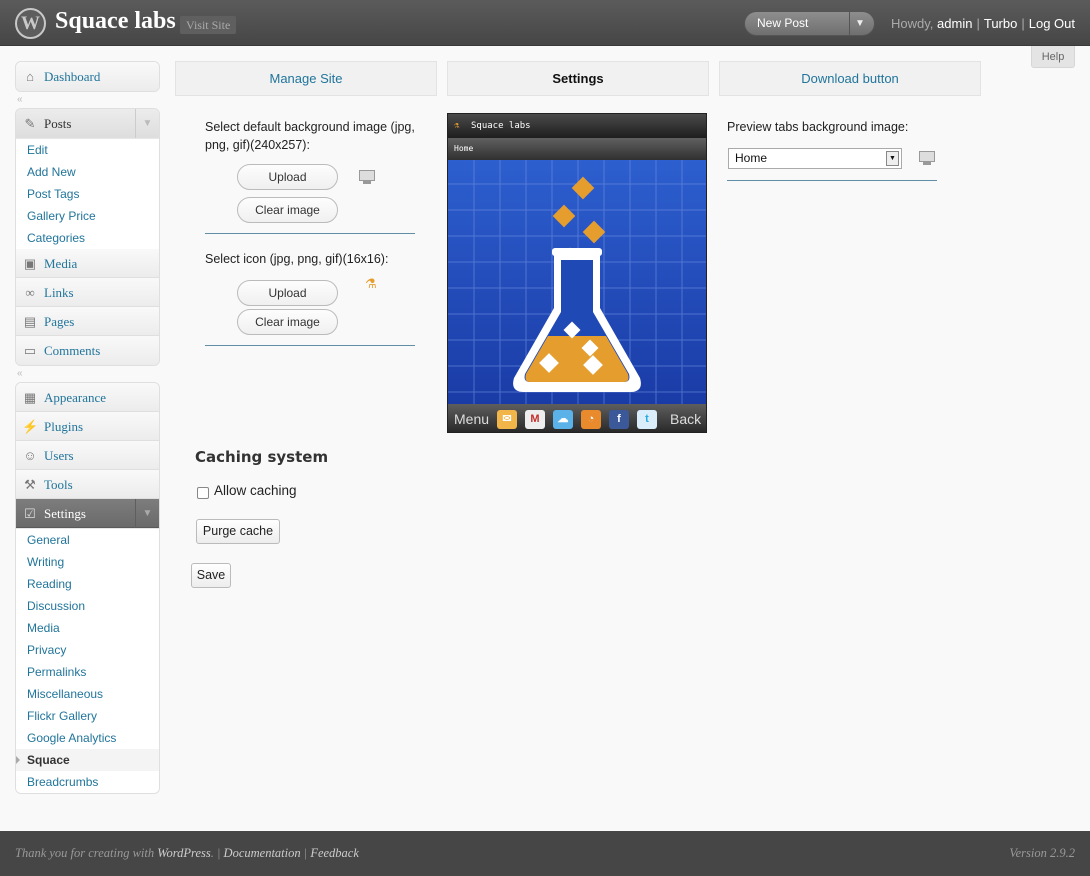 The width and height of the screenshot is (1090, 876). Describe the element at coordinates (287, 210) in the screenshot. I see `bg-clear-image-button: Clear image` at that location.